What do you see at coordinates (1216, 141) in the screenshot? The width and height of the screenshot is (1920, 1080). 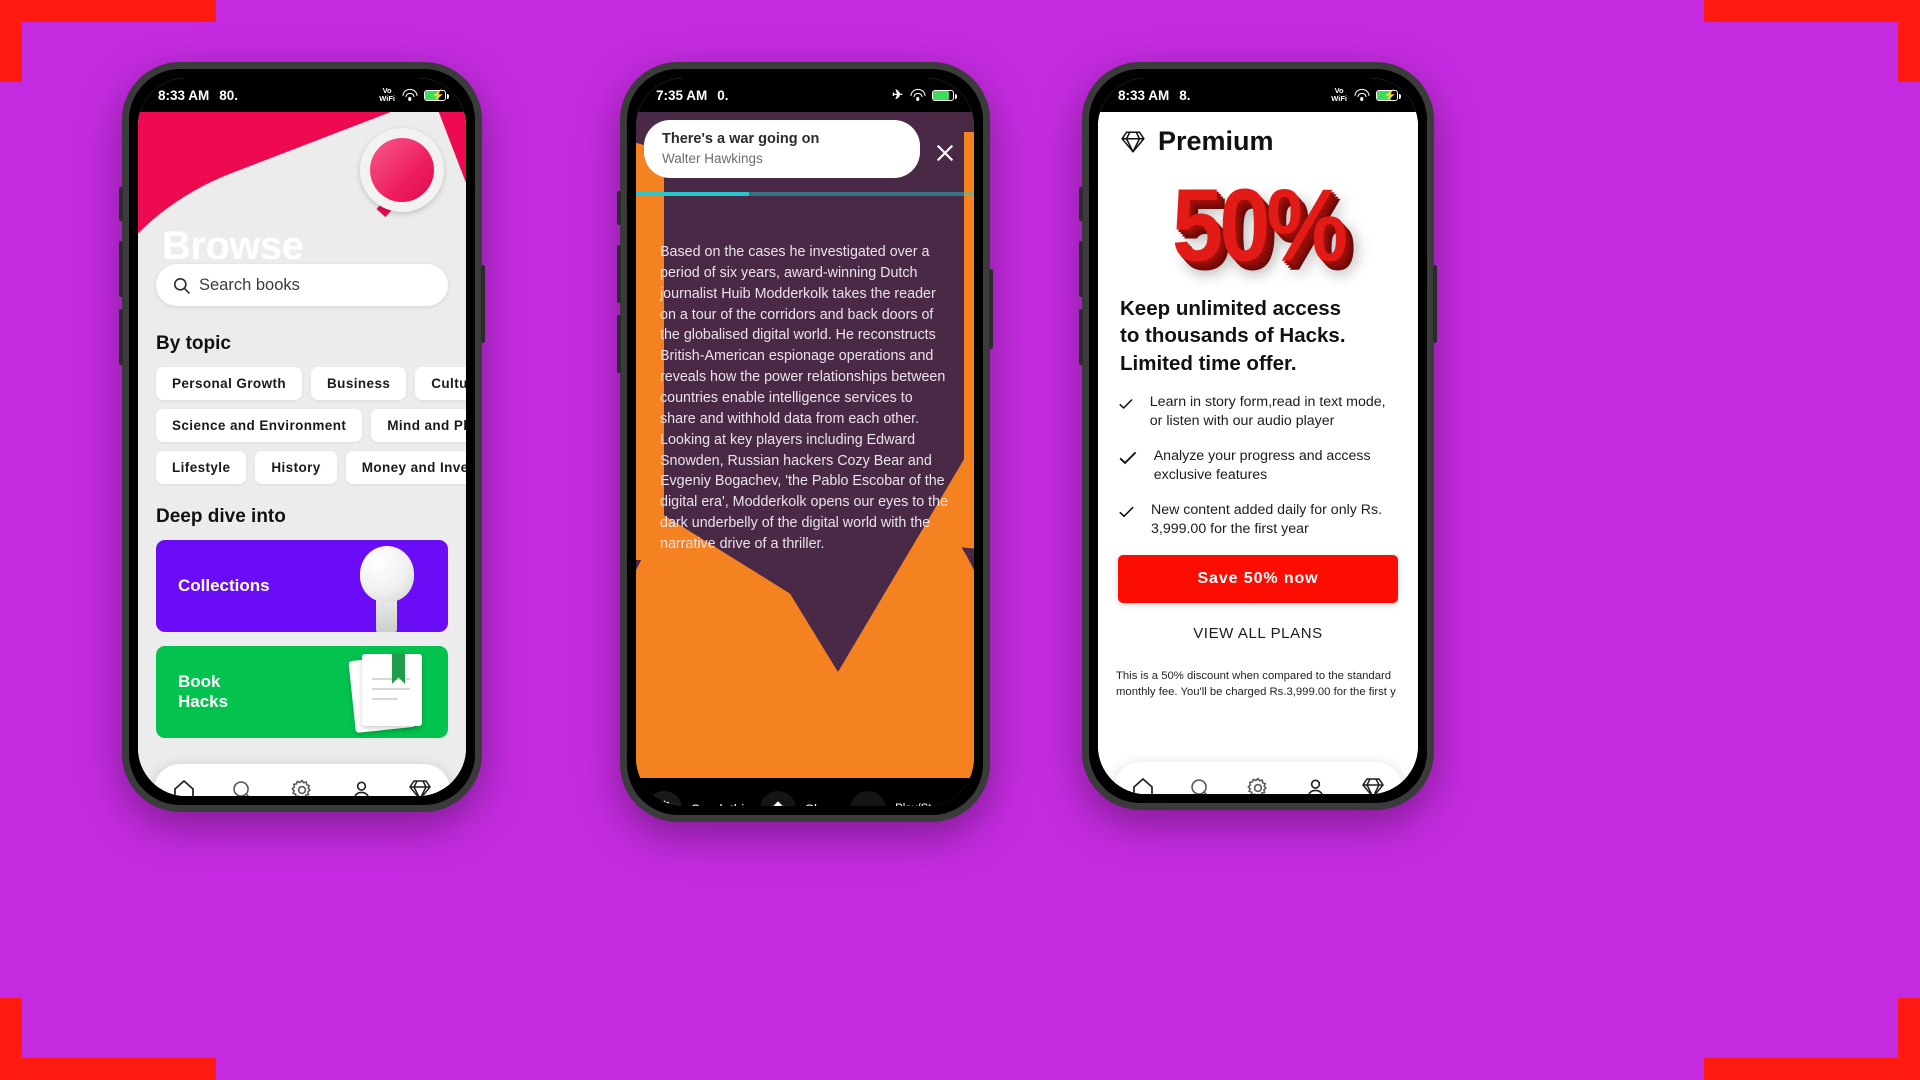 I see `page-title: Premium` at bounding box center [1216, 141].